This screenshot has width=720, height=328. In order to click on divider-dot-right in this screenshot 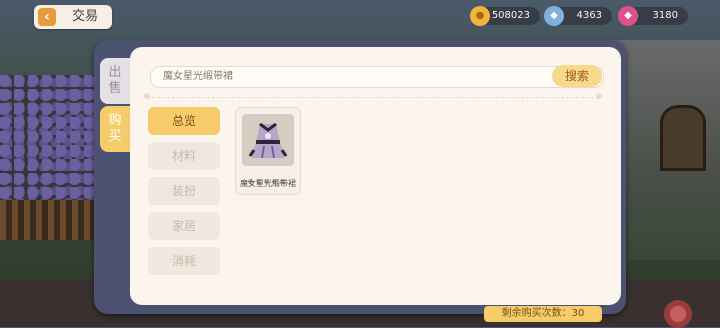, I will do `click(599, 96)`.